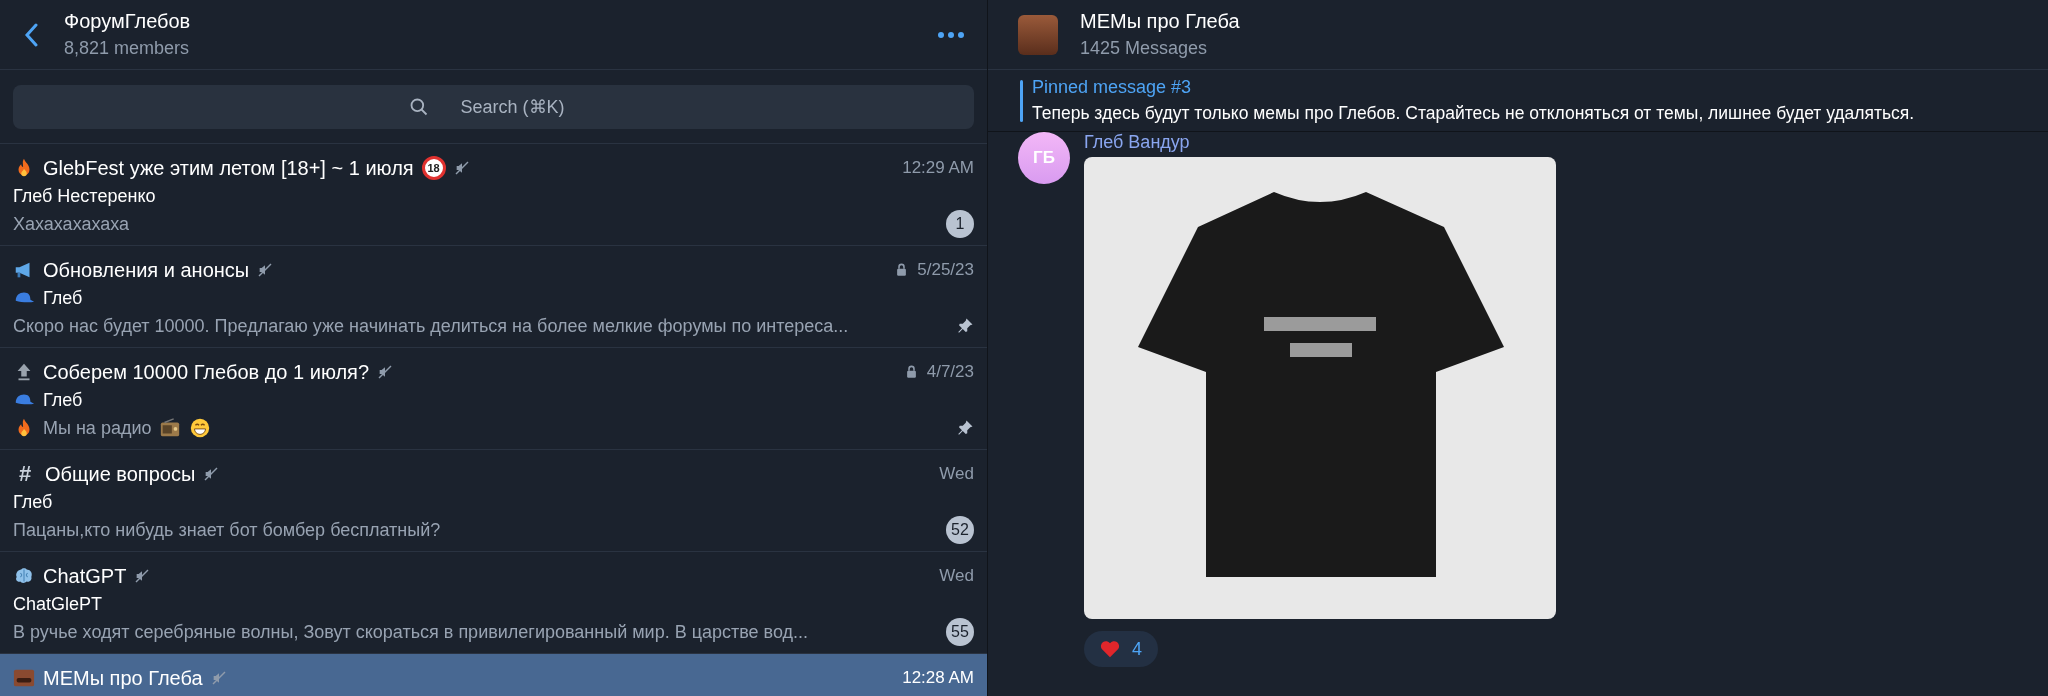 The height and width of the screenshot is (696, 2048). I want to click on pinned-title: Pinned message #3, so click(1112, 87).